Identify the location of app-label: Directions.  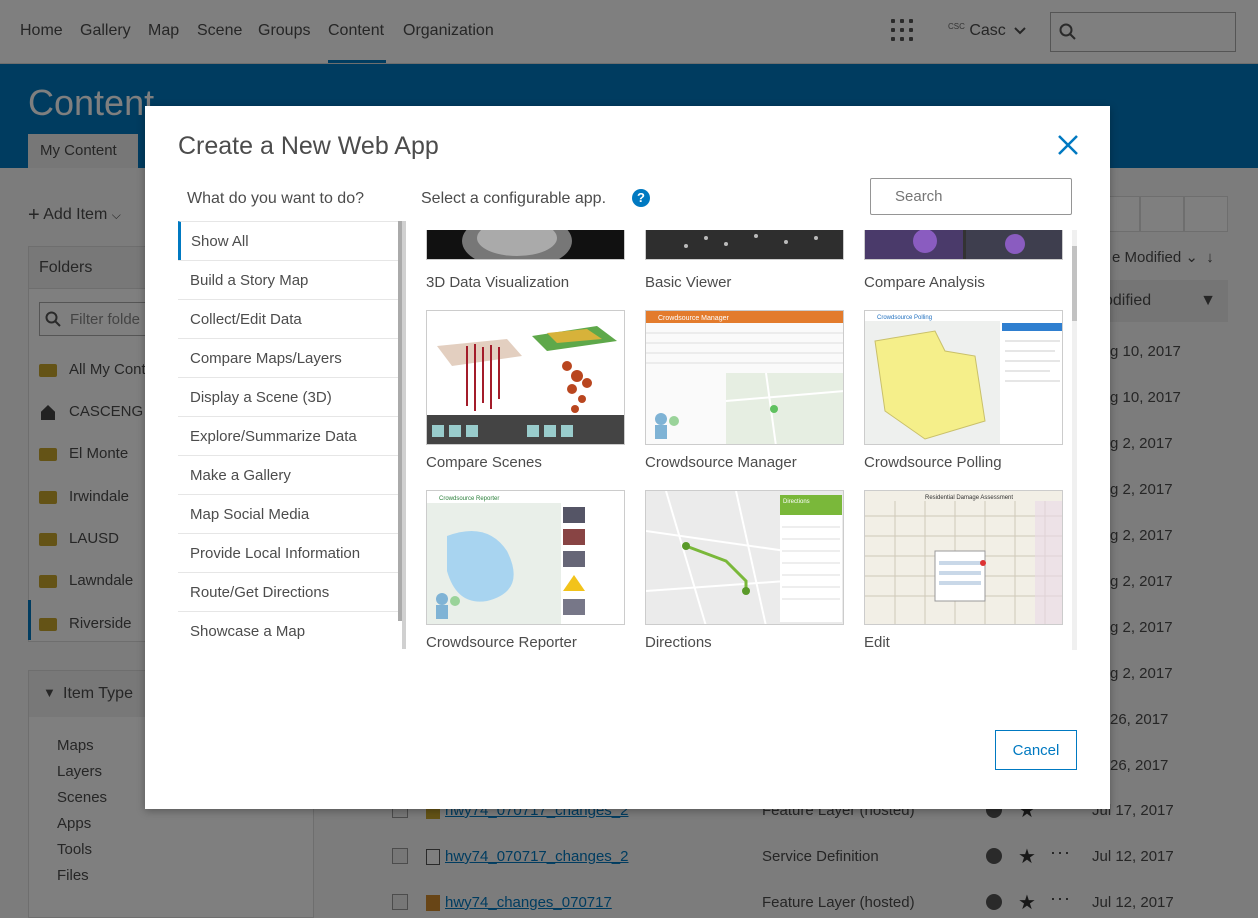
(678, 642).